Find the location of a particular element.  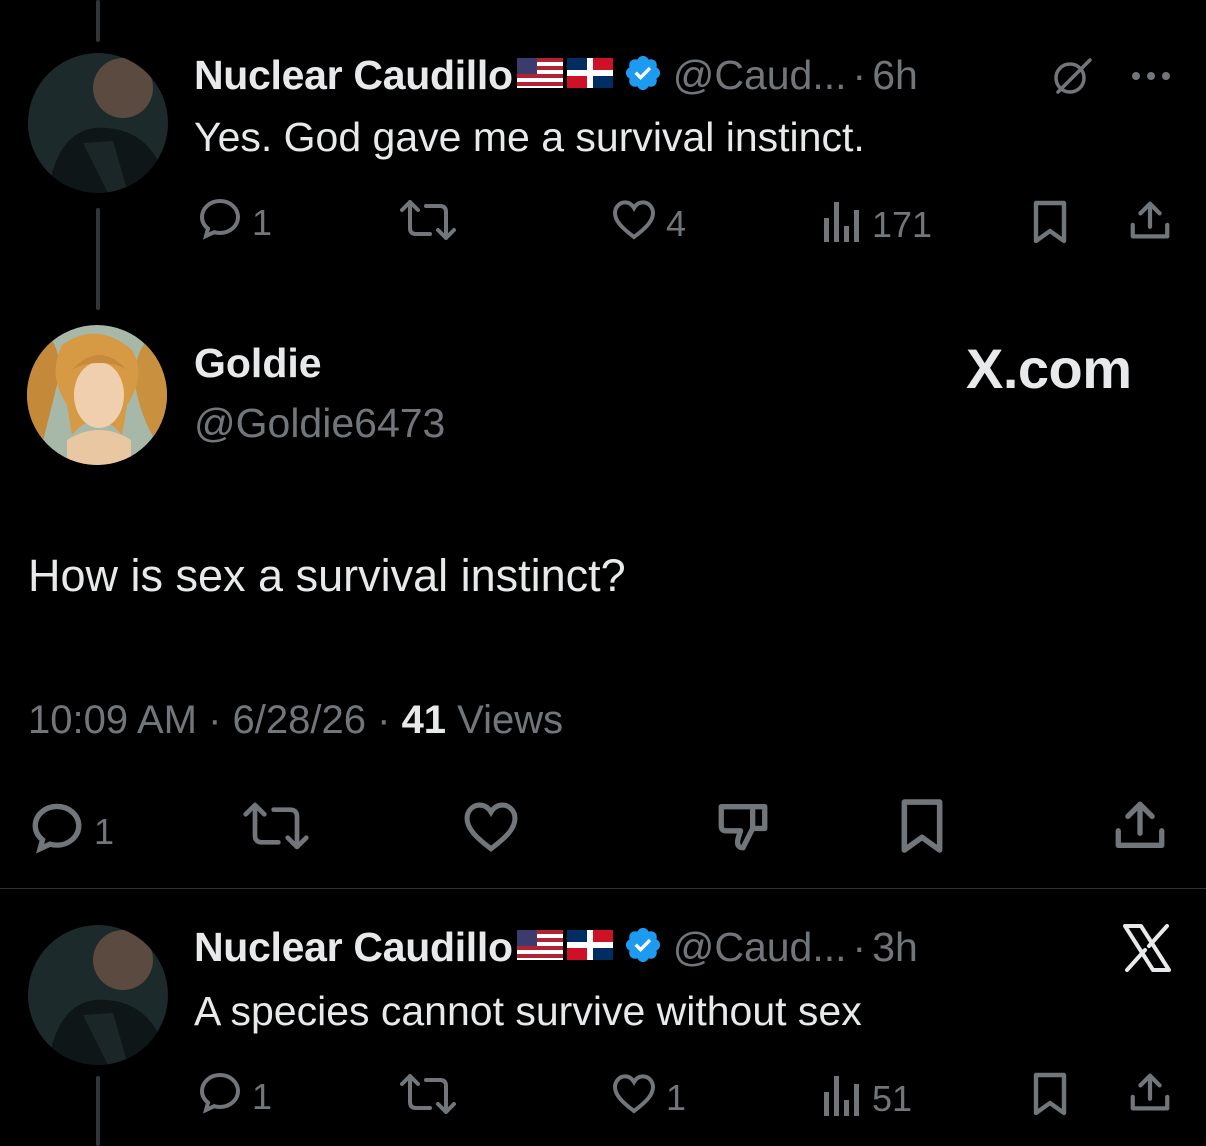

brand-watermark: X.com is located at coordinates (1049, 368).